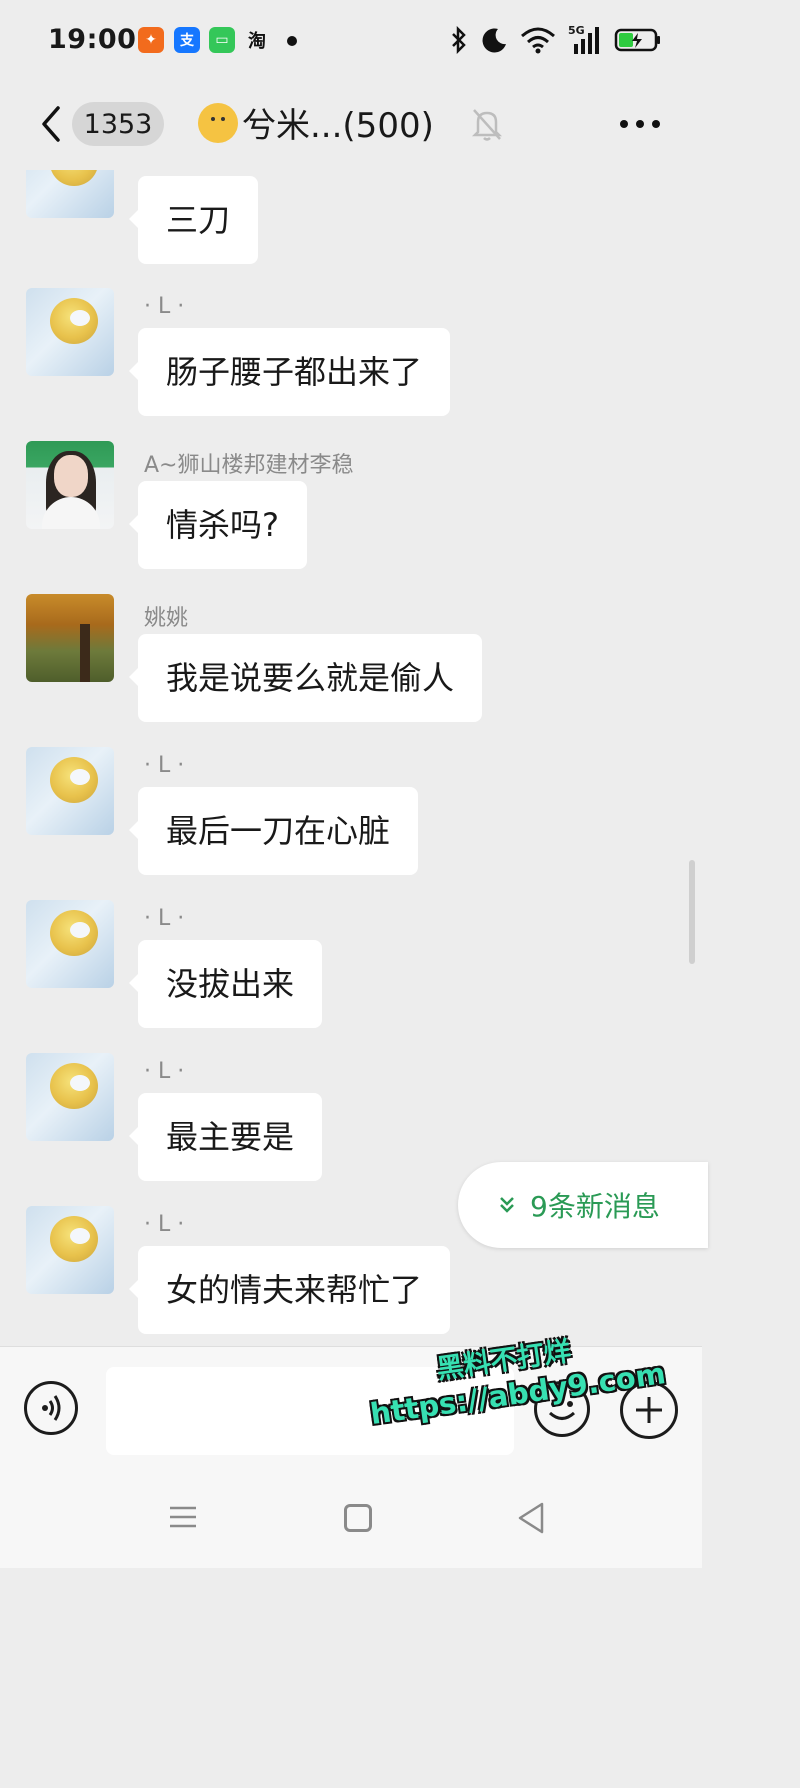 This screenshot has height=1788, width=800. I want to click on alipay-icon: 支, so click(187, 40).